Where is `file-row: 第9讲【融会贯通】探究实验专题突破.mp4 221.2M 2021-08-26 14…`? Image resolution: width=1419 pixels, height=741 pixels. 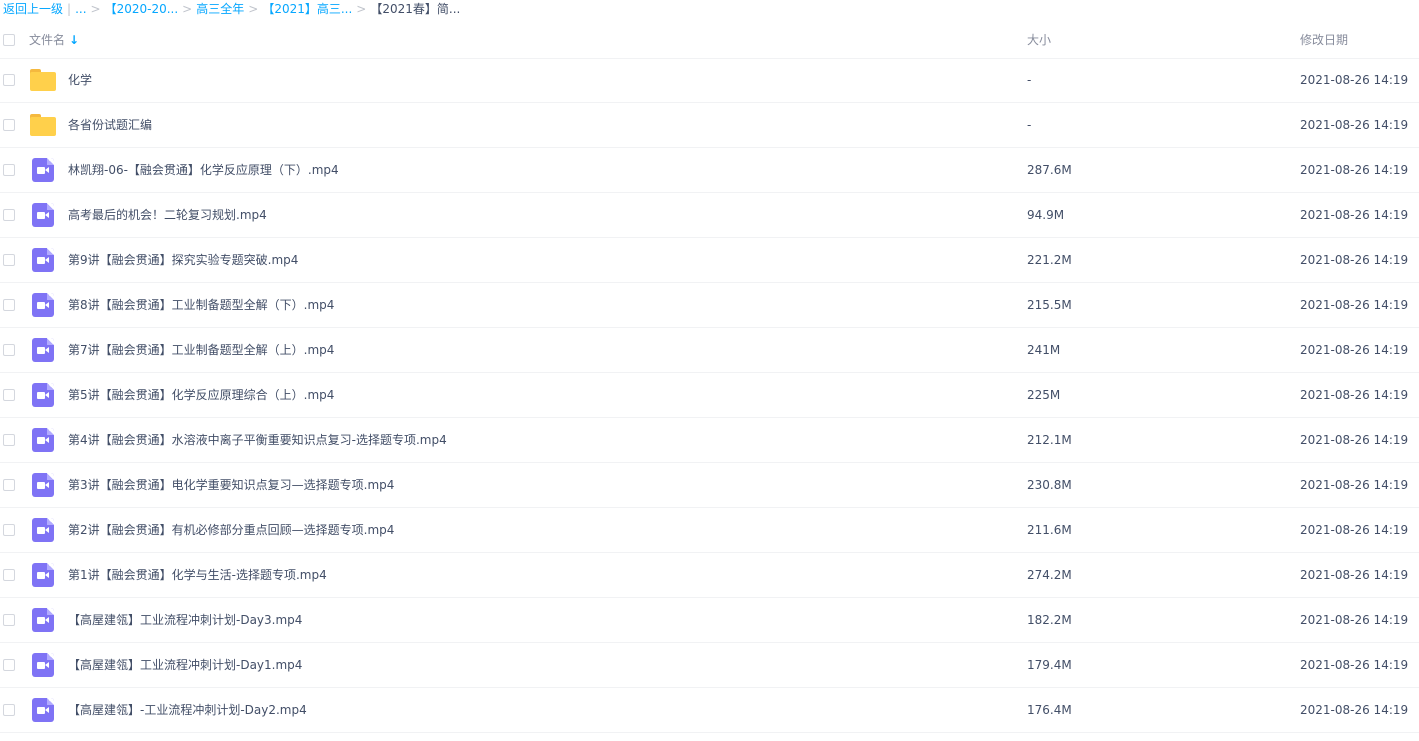
file-row: 第9讲【融会贯通】探究实验专题突破.mp4 221.2M 2021-08-26 14… is located at coordinates (709, 260).